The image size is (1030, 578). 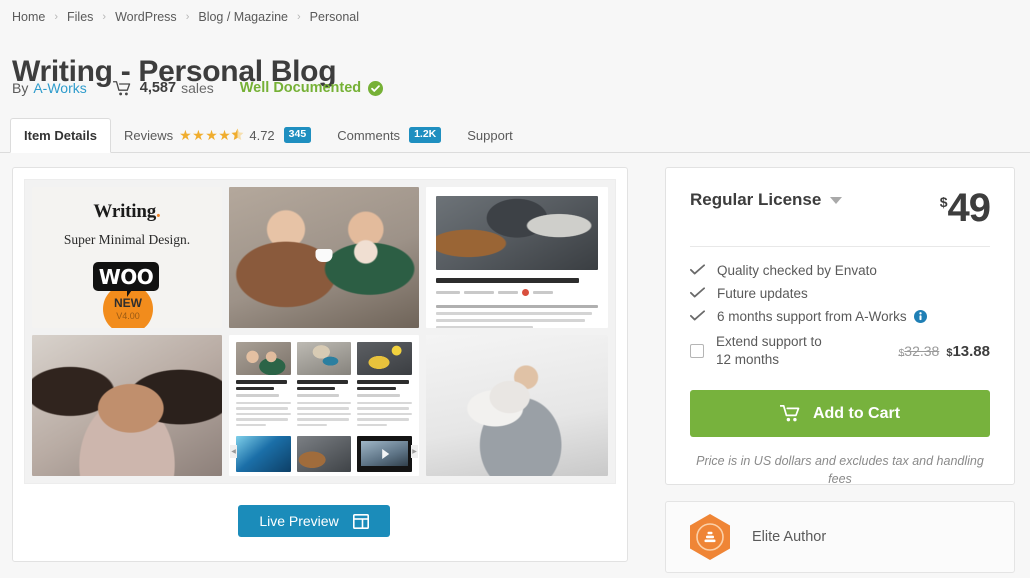 I want to click on extend-support-prices: $32.38 $13.88, so click(x=944, y=351).